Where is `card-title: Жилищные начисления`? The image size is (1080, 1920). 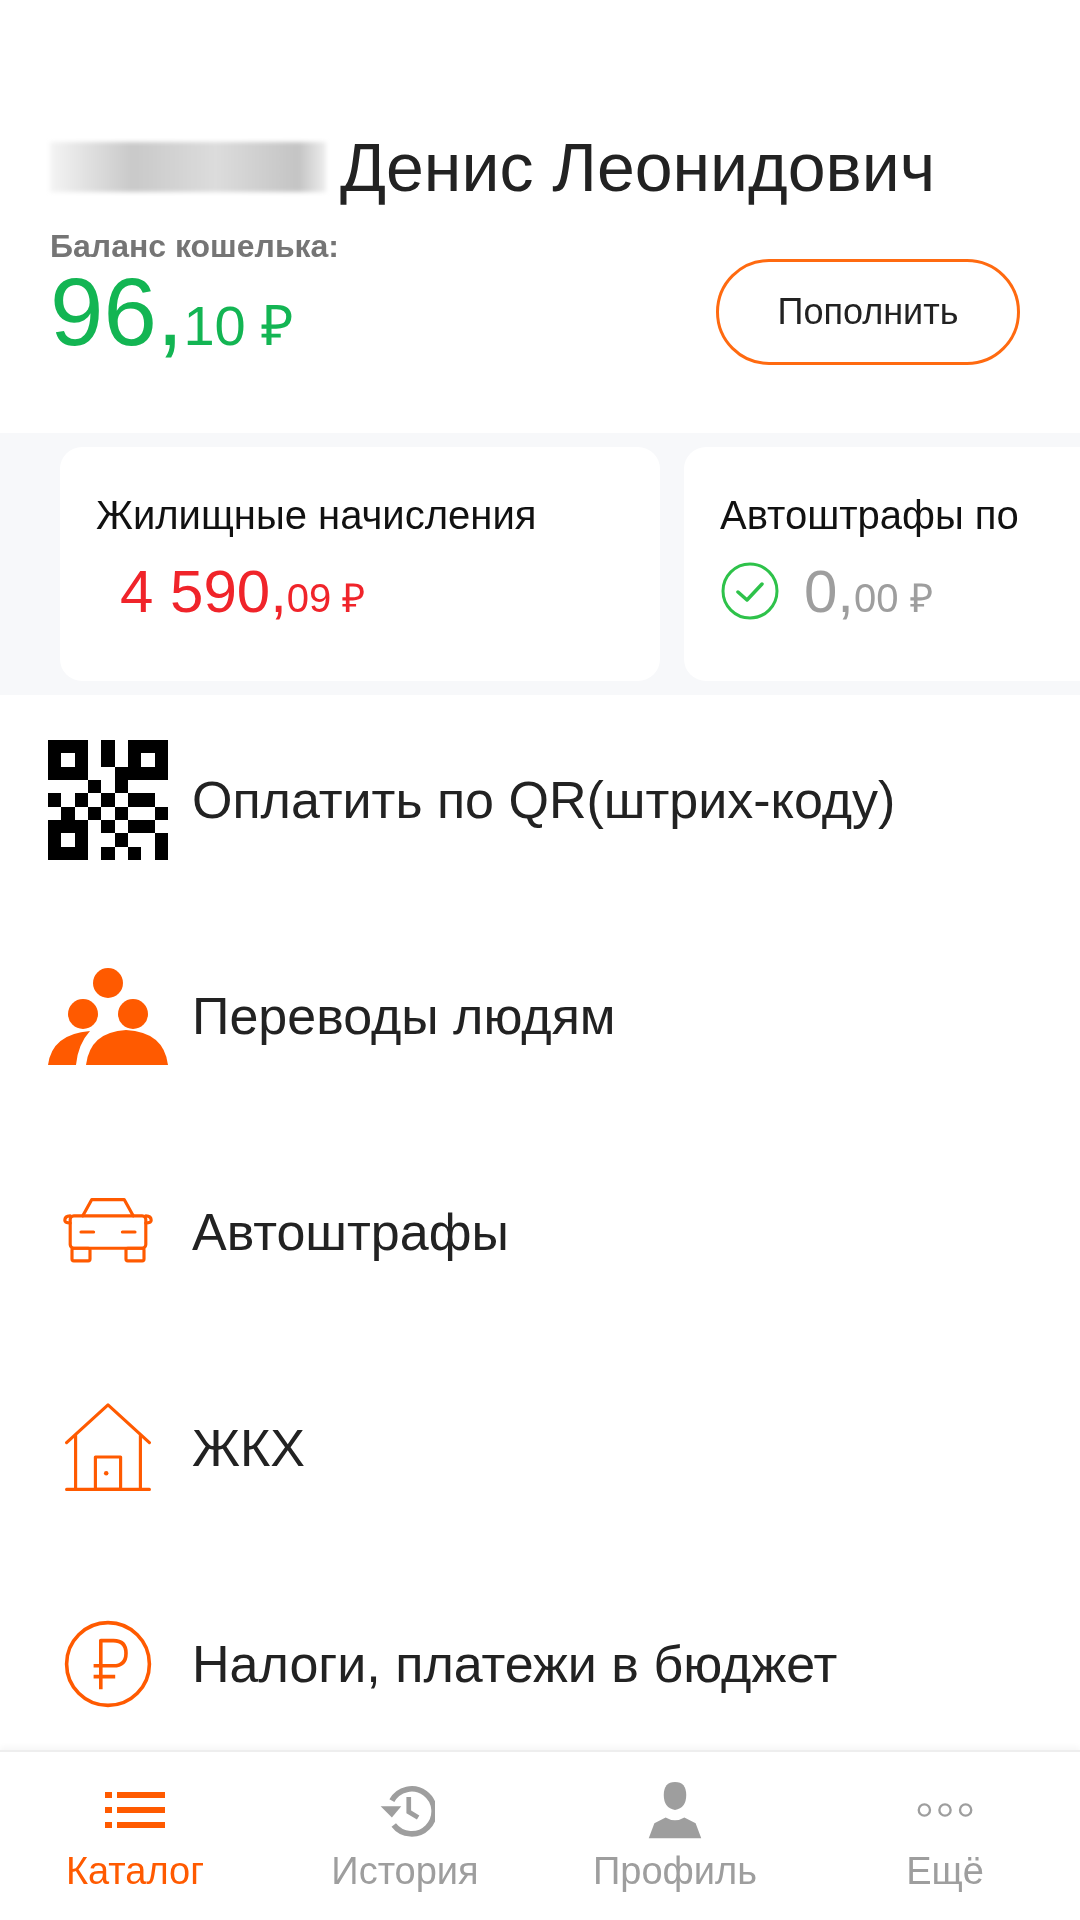
card-title: Жилищные начисления is located at coordinates (317, 515).